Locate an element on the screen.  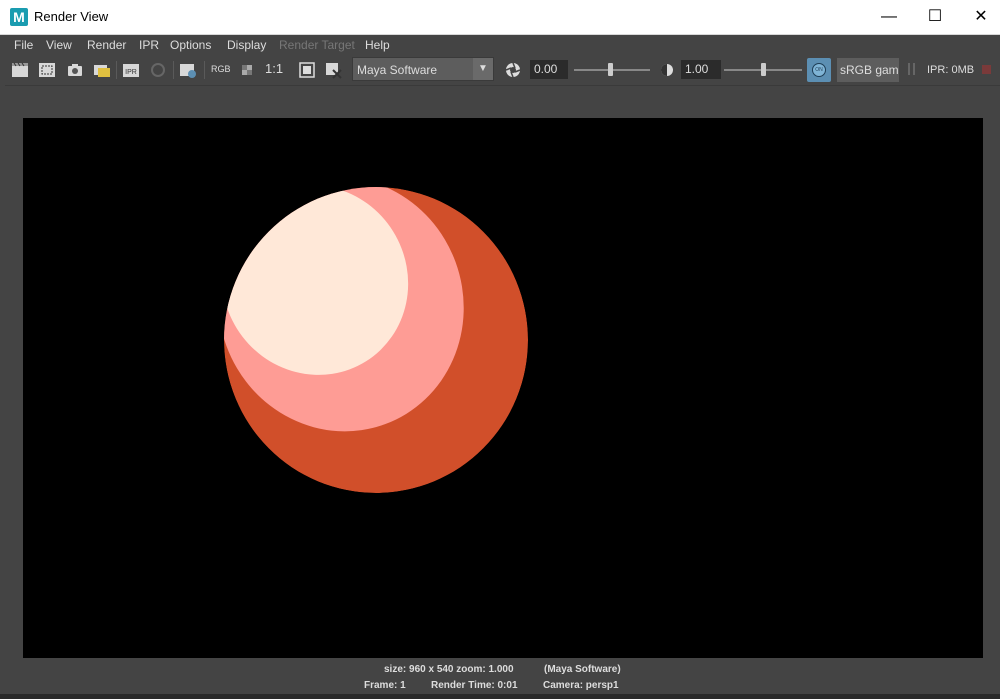
alpha-channel-icon is located at coordinates (247, 70).